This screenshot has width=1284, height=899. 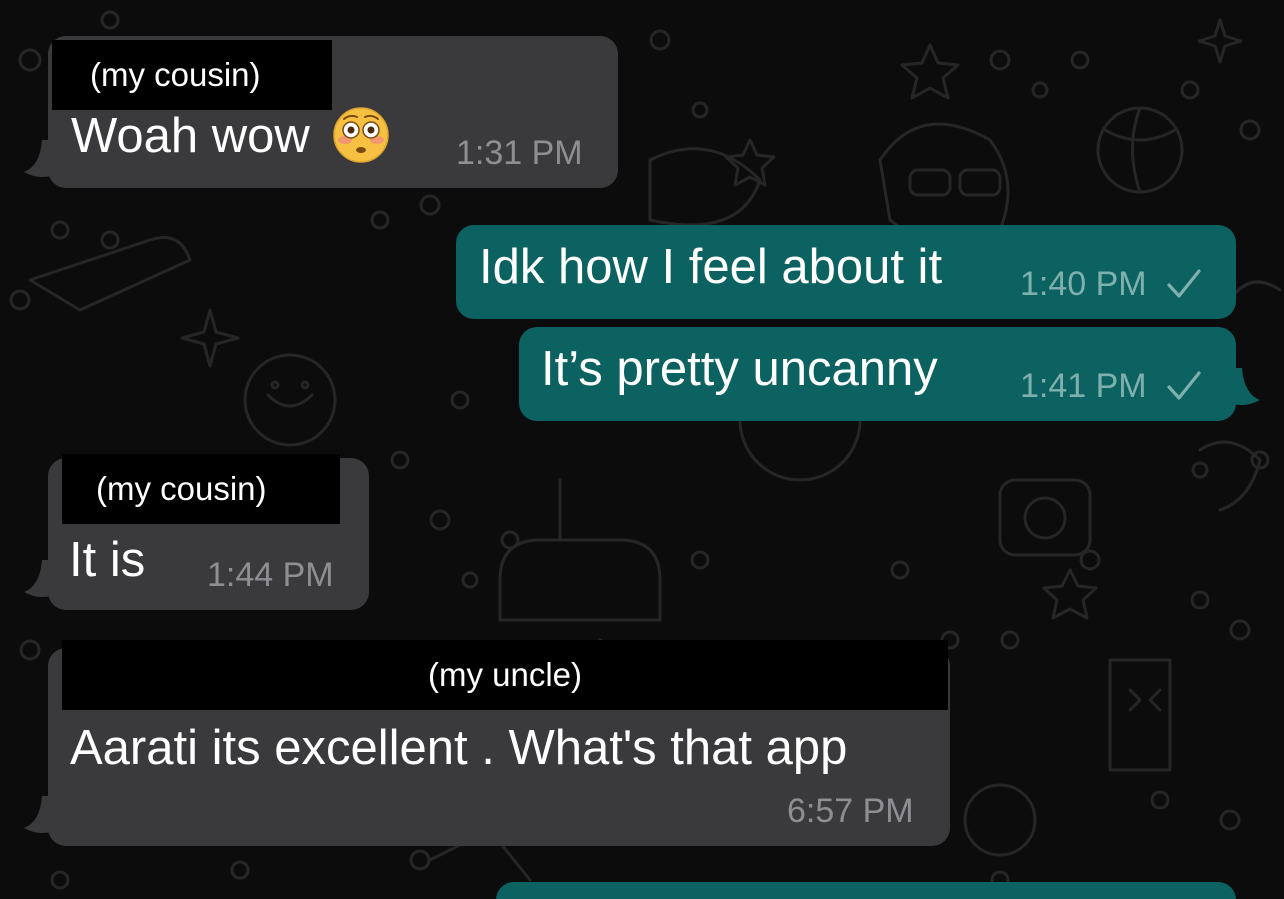 I want to click on message-timestamp: 1:44 PM, so click(x=270, y=575).